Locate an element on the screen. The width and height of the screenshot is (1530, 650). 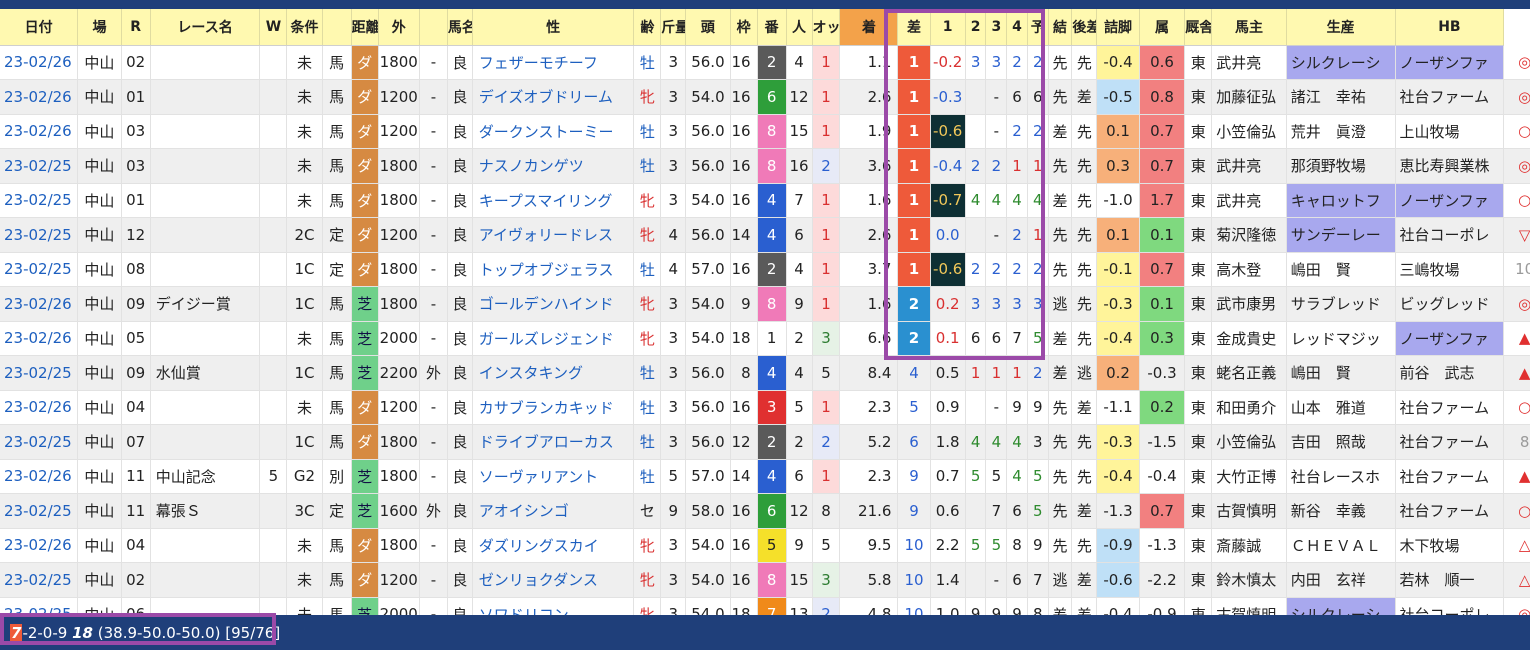
column-header: R is located at coordinates (136, 27).